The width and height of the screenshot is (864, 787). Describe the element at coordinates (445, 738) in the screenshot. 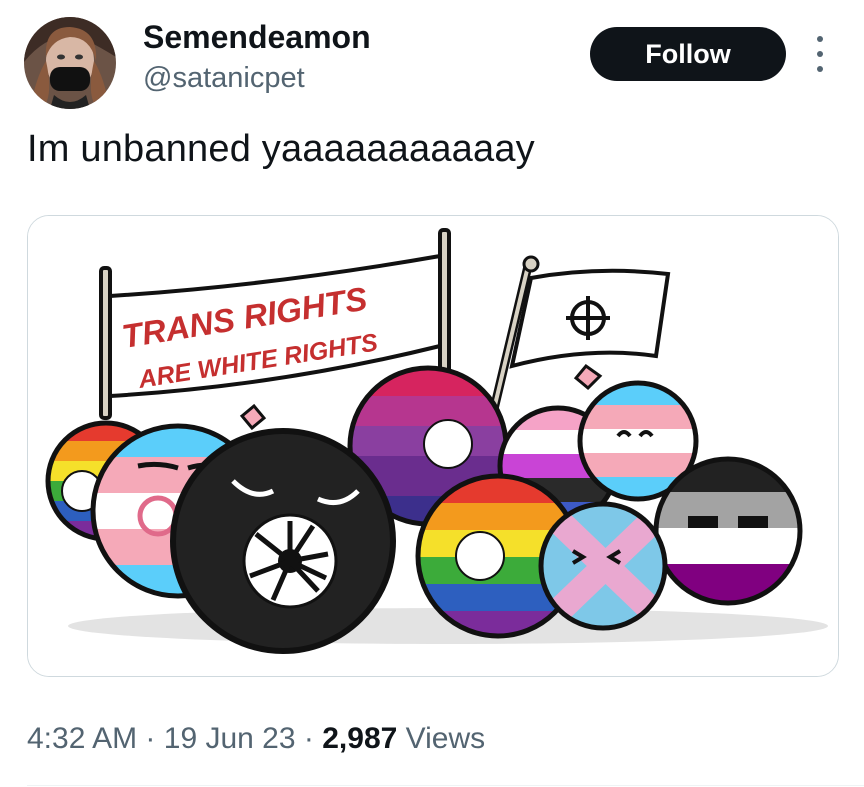

I see `views-label: Views` at that location.